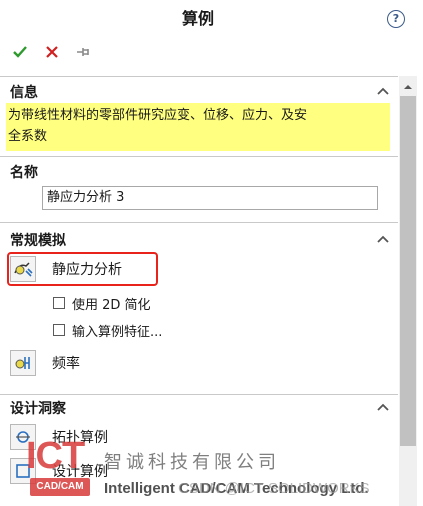  I want to click on scrollbar-thumb, so click(408, 271).